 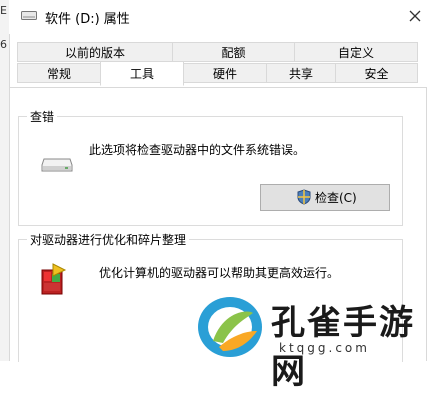 What do you see at coordinates (230, 327) in the screenshot?
I see `watermark-logo-icon` at bounding box center [230, 327].